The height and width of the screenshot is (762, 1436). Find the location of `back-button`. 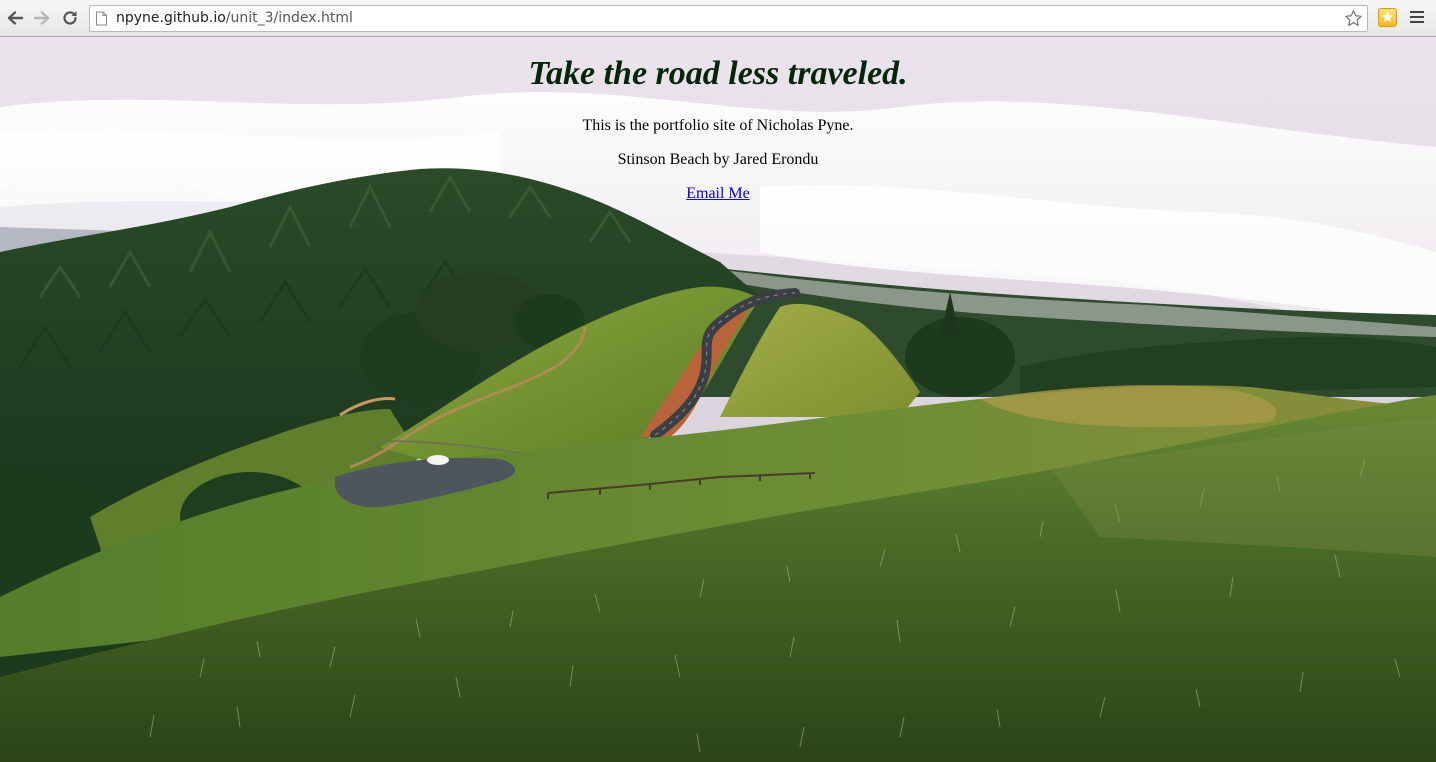

back-button is located at coordinates (15, 18).